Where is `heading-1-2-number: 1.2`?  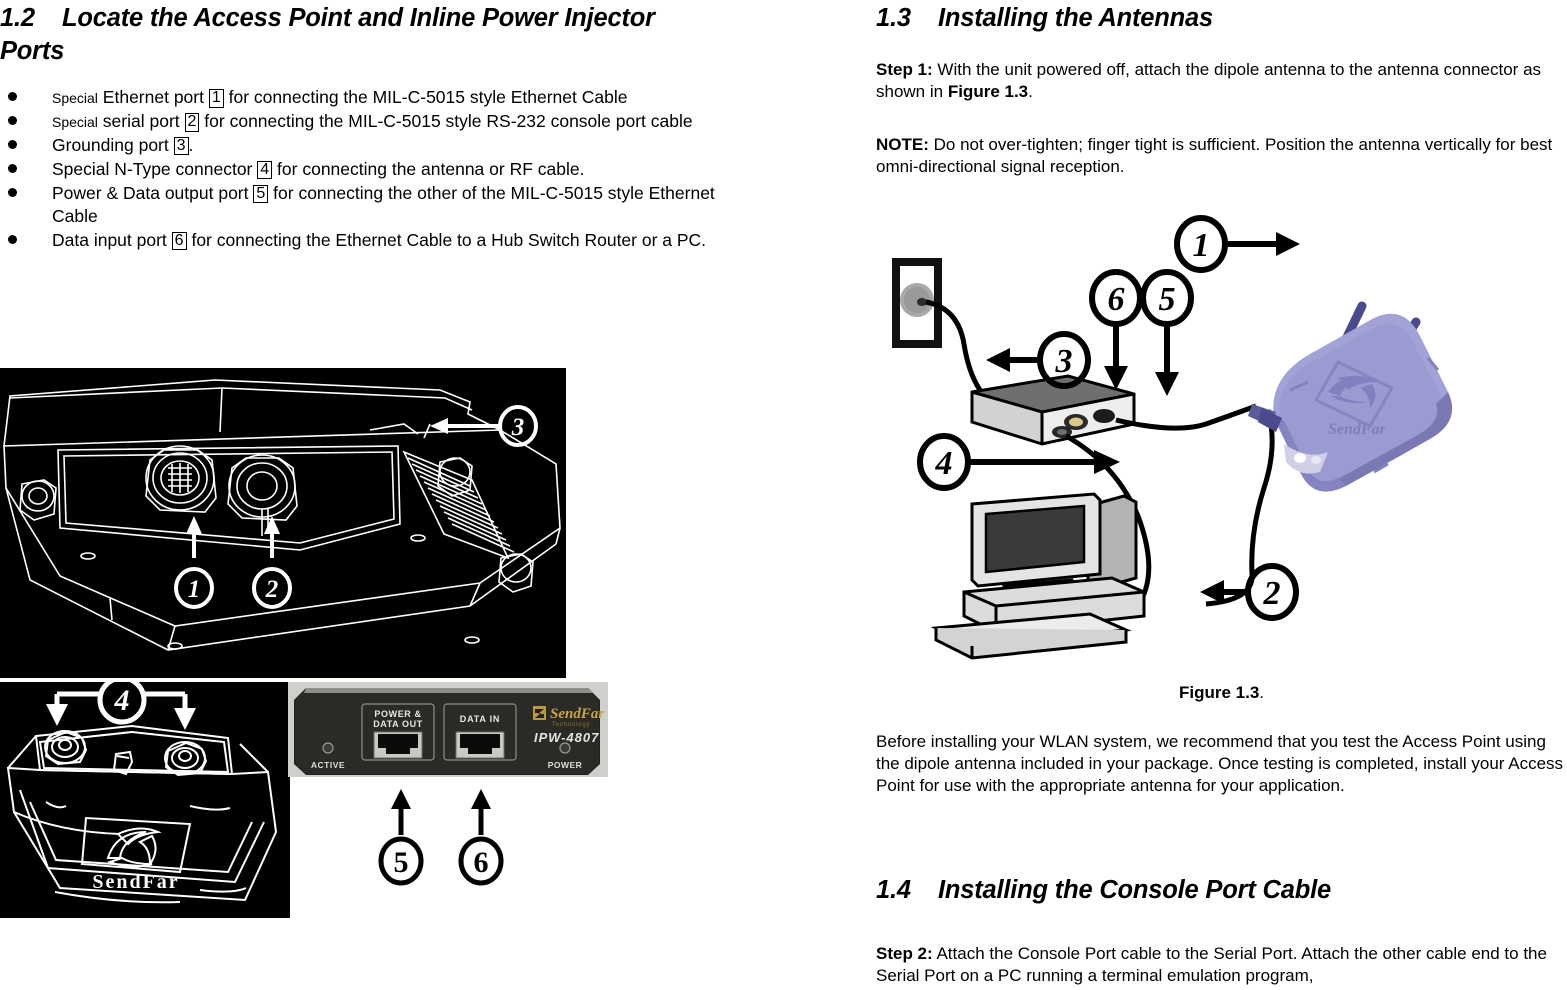 heading-1-2-number: 1.2 is located at coordinates (17, 18).